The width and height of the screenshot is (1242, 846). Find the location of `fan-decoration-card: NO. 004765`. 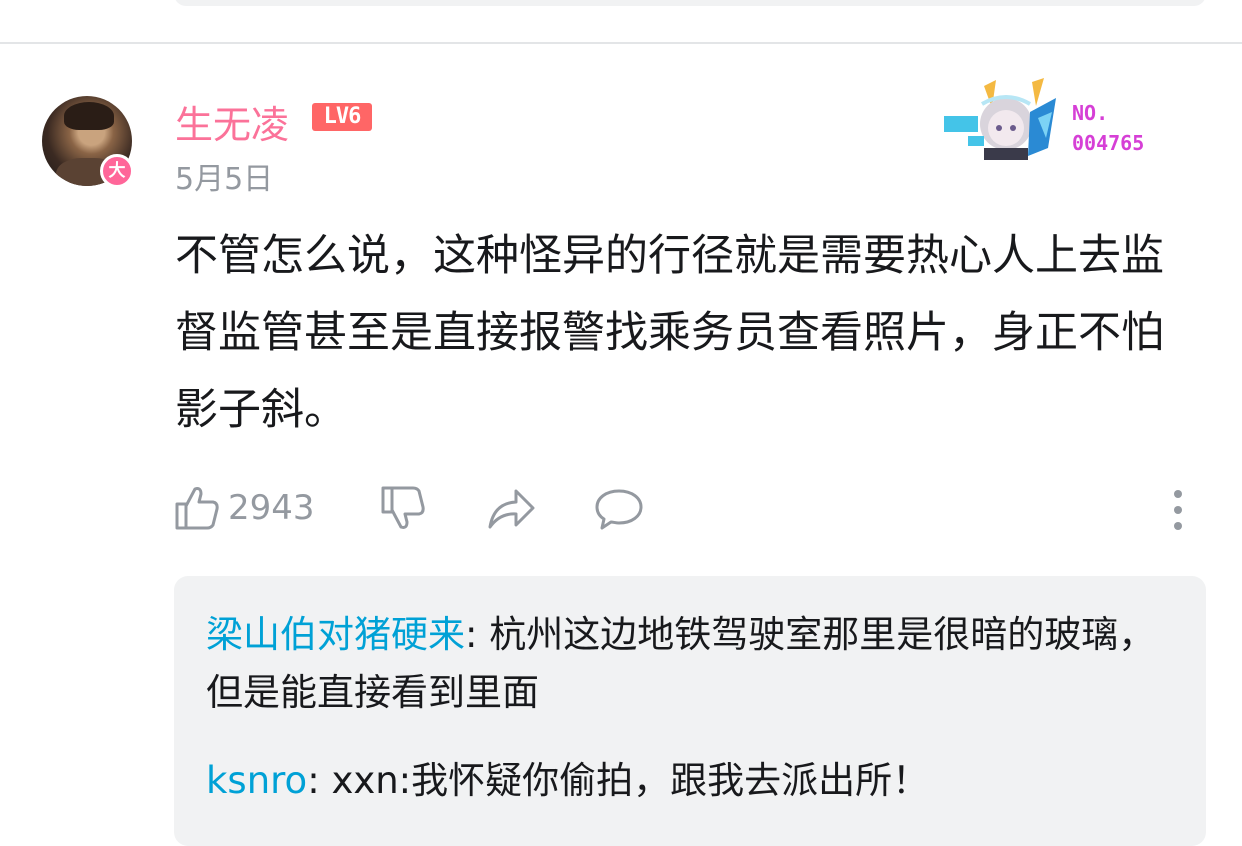

fan-decoration-card: NO. 004765 is located at coordinates (1059, 123).